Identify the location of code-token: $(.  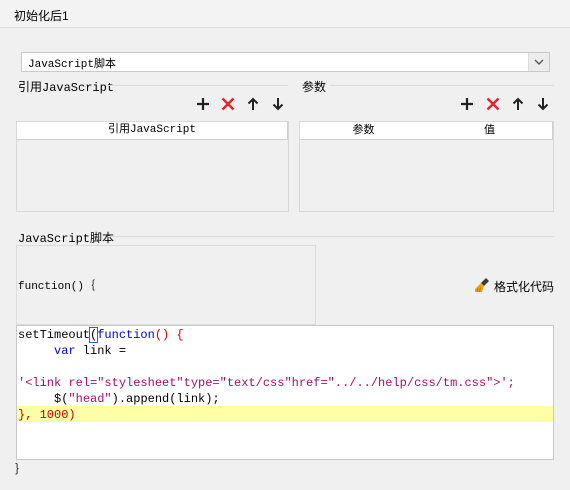
(43, 399).